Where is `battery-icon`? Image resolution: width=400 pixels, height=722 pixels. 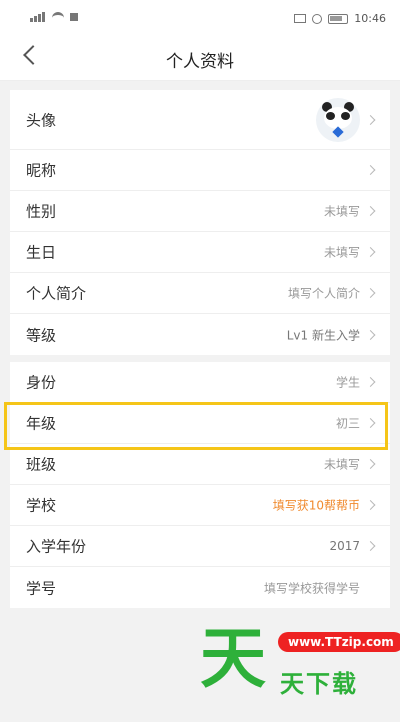
battery-icon is located at coordinates (338, 18).